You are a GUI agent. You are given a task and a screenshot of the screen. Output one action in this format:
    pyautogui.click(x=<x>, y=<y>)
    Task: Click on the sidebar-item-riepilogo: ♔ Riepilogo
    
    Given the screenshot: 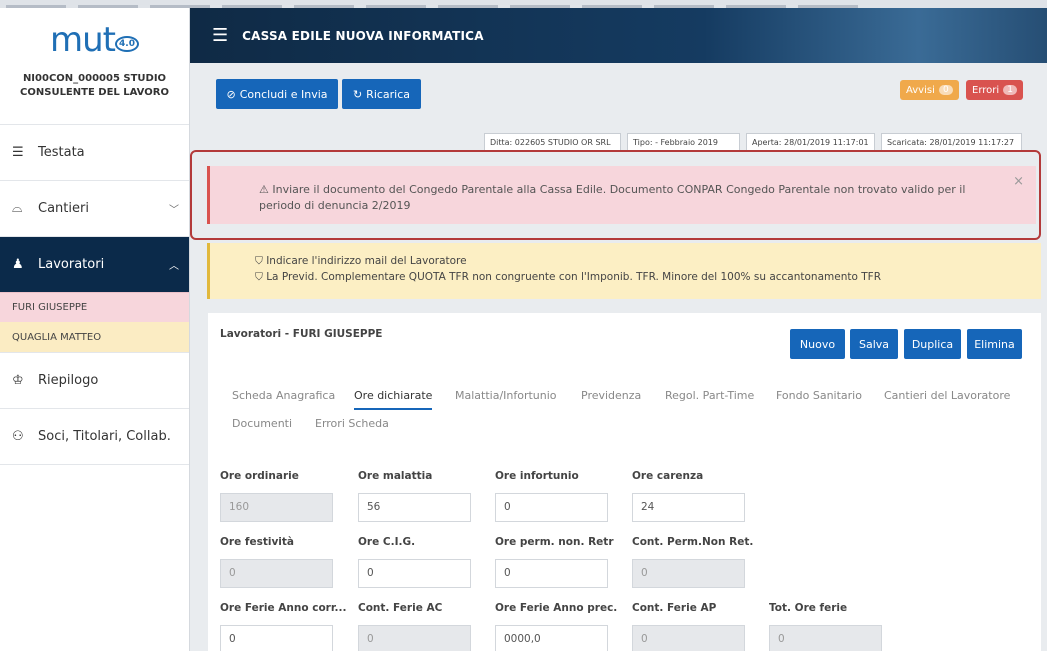 What is the action you would take?
    pyautogui.click(x=94, y=380)
    